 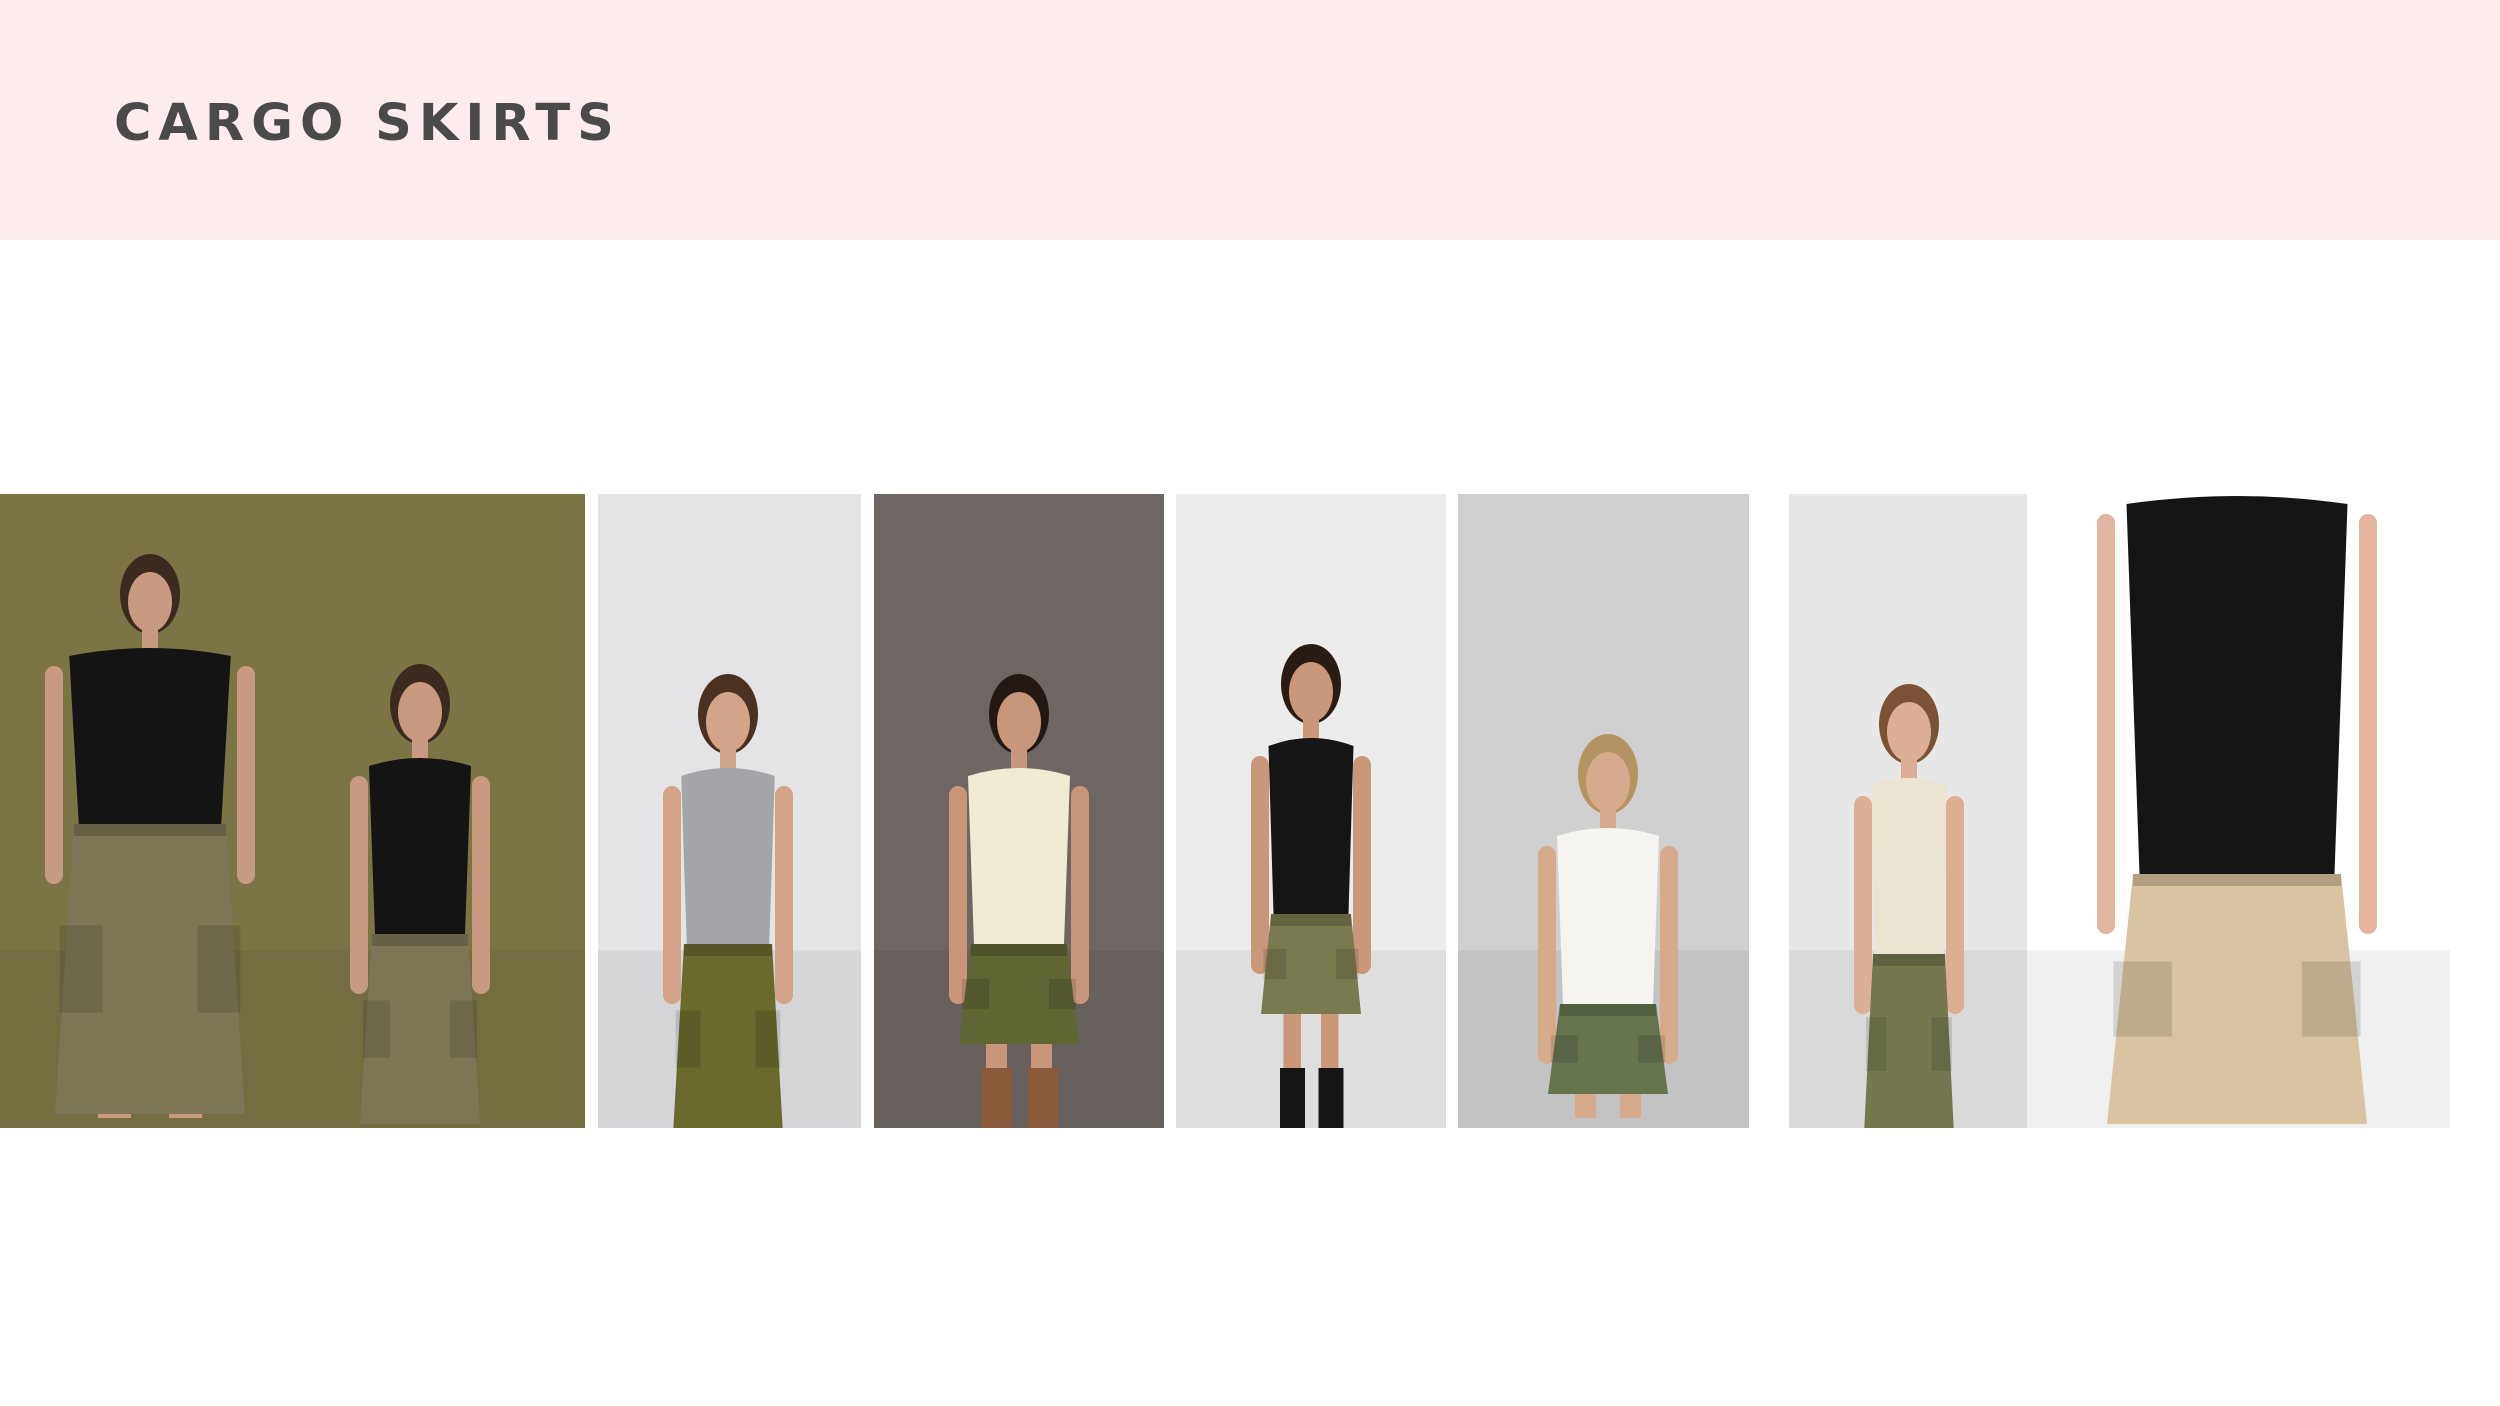 I want to click on model-figure, so click(x=2237, y=810).